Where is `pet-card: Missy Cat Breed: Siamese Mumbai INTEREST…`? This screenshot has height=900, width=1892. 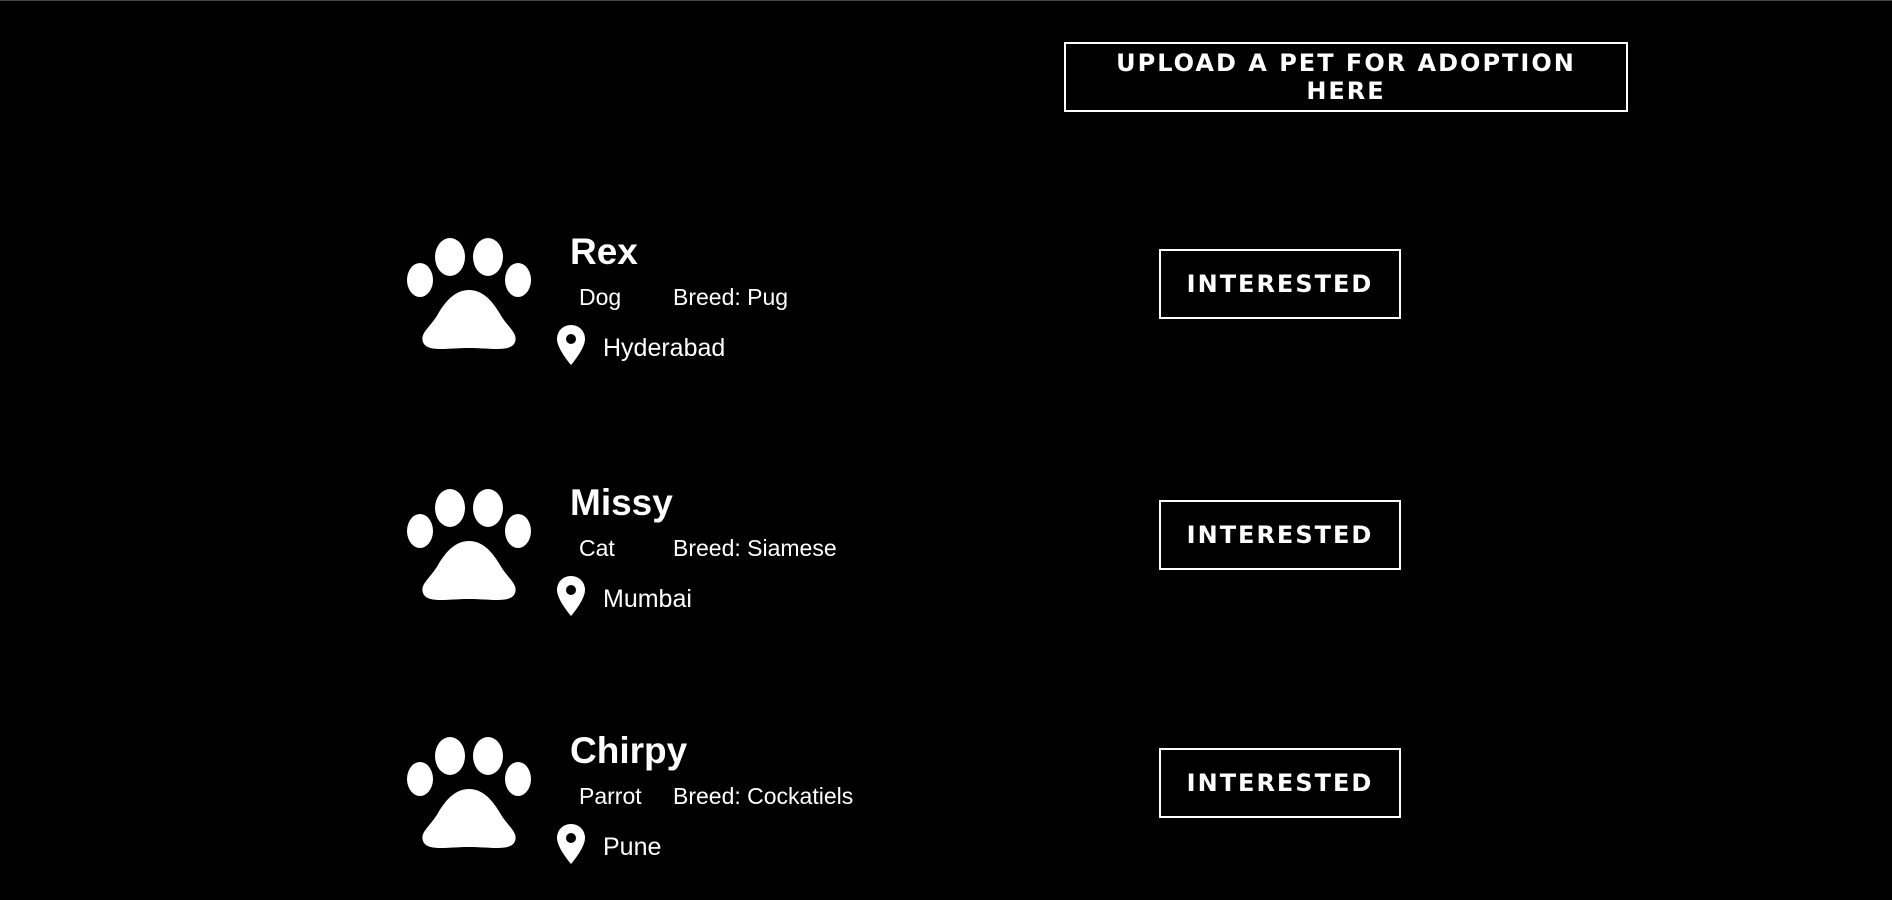 pet-card: Missy Cat Breed: Siamese Mumbai INTEREST… is located at coordinates (900, 570).